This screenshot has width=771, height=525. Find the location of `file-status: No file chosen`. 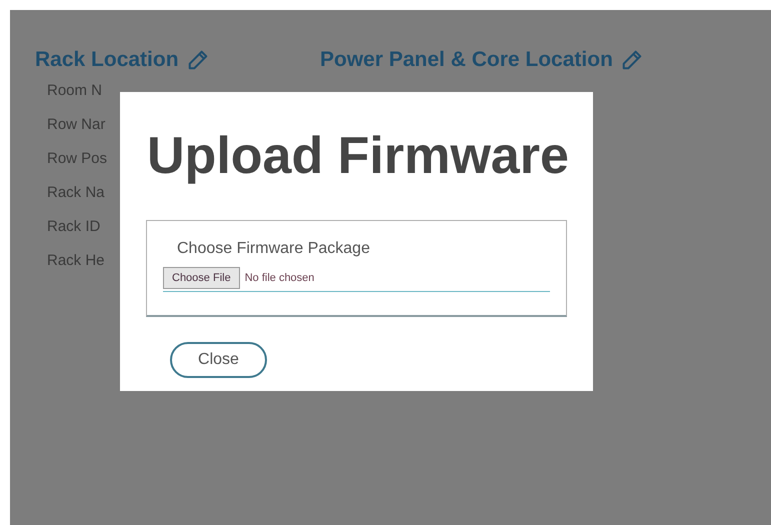

file-status: No file chosen is located at coordinates (279, 278).